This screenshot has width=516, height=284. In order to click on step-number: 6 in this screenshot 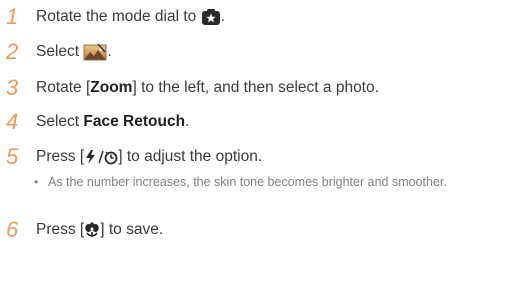, I will do `click(12, 229)`.